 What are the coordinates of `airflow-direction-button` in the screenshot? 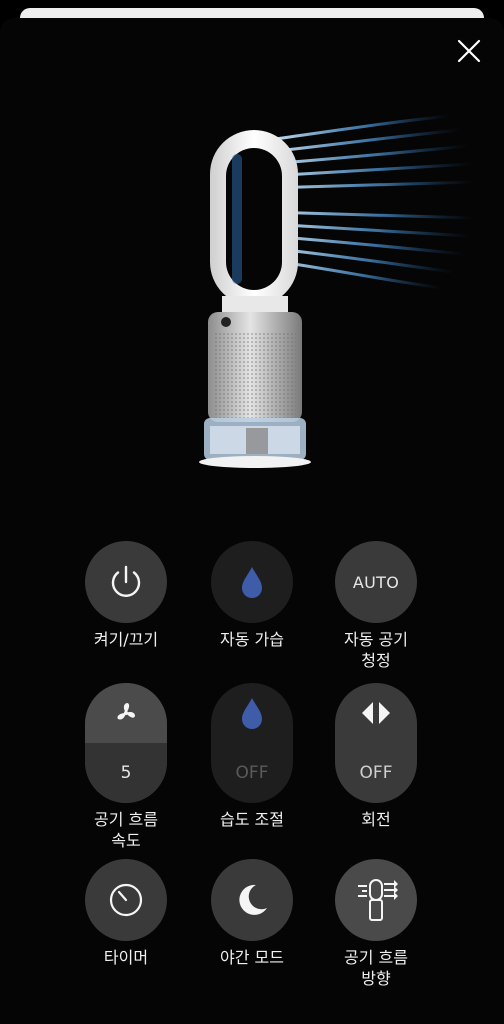 It's located at (376, 900).